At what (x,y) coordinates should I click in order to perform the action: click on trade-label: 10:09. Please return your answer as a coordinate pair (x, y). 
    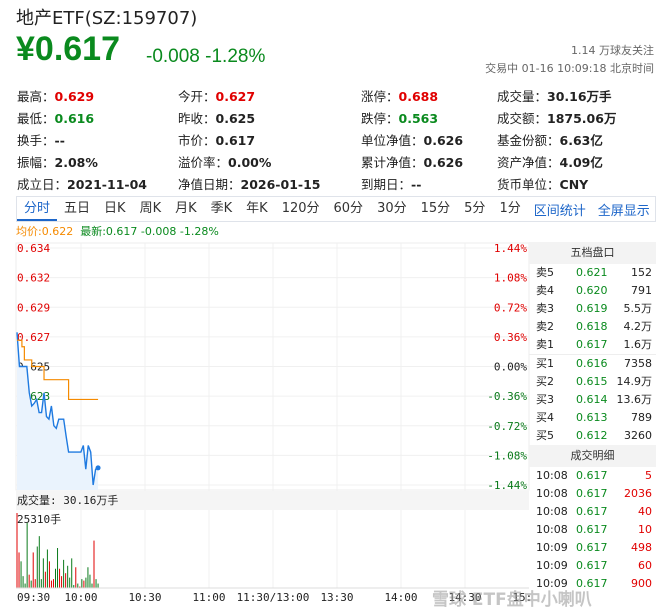
    Looking at the image, I should click on (552, 547).